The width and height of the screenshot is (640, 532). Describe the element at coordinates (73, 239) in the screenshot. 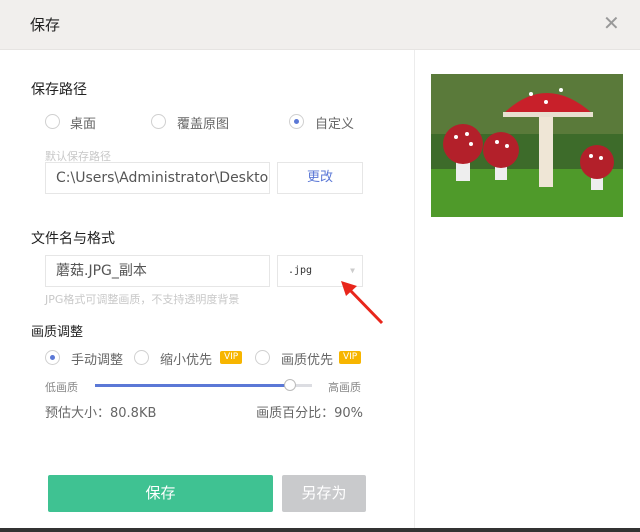

I see `file-heading: 文件名与格式` at that location.